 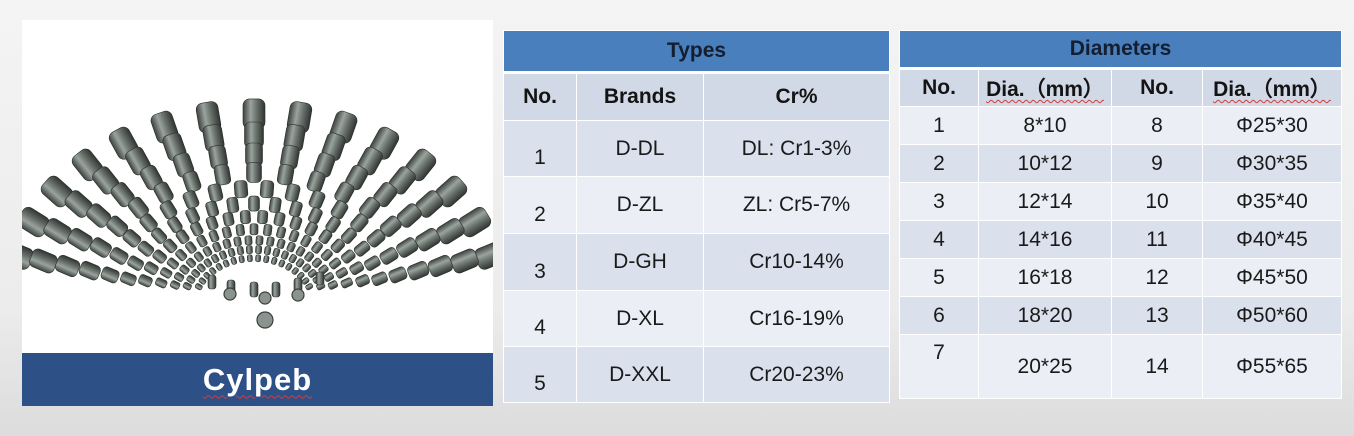 What do you see at coordinates (1157, 239) in the screenshot?
I see `diameters-cell-no: 11` at bounding box center [1157, 239].